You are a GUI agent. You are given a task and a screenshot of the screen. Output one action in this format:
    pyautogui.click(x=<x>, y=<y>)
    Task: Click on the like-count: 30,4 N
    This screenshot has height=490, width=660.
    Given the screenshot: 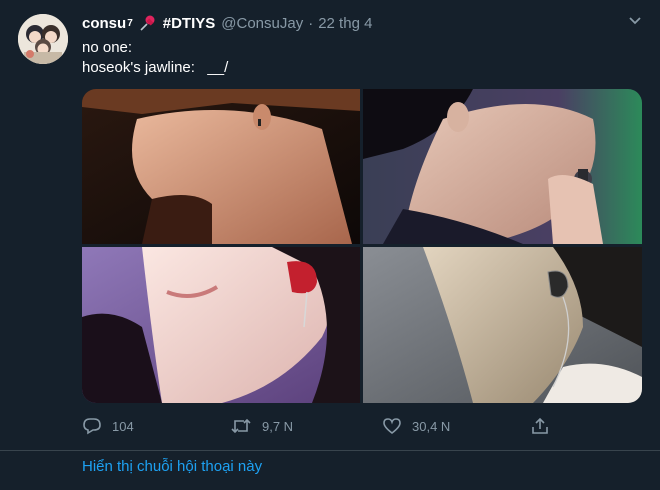 What is the action you would take?
    pyautogui.click(x=431, y=426)
    